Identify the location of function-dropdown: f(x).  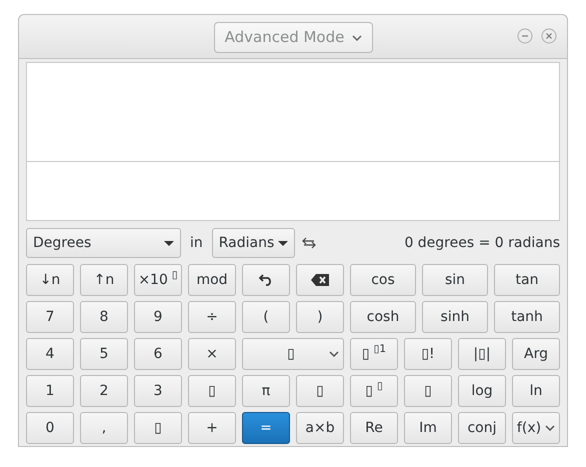
(536, 428).